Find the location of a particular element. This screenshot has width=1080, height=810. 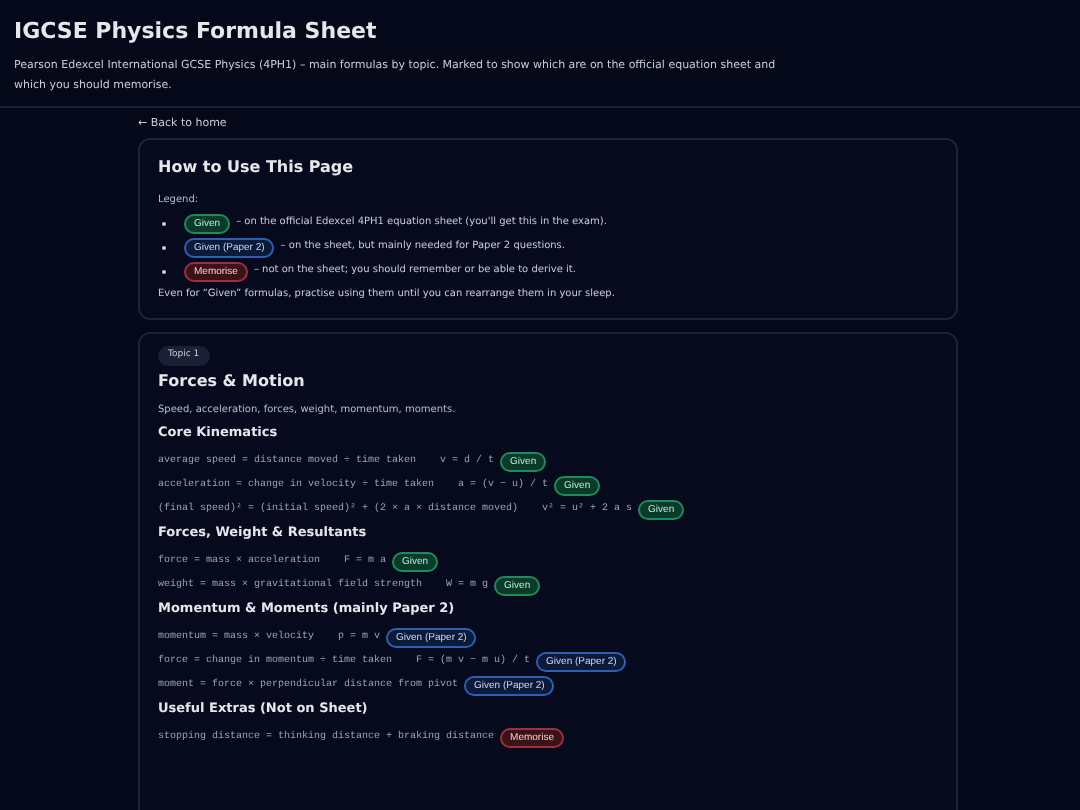

page-title: IGCSE Physics Formula Sheet is located at coordinates (196, 32).